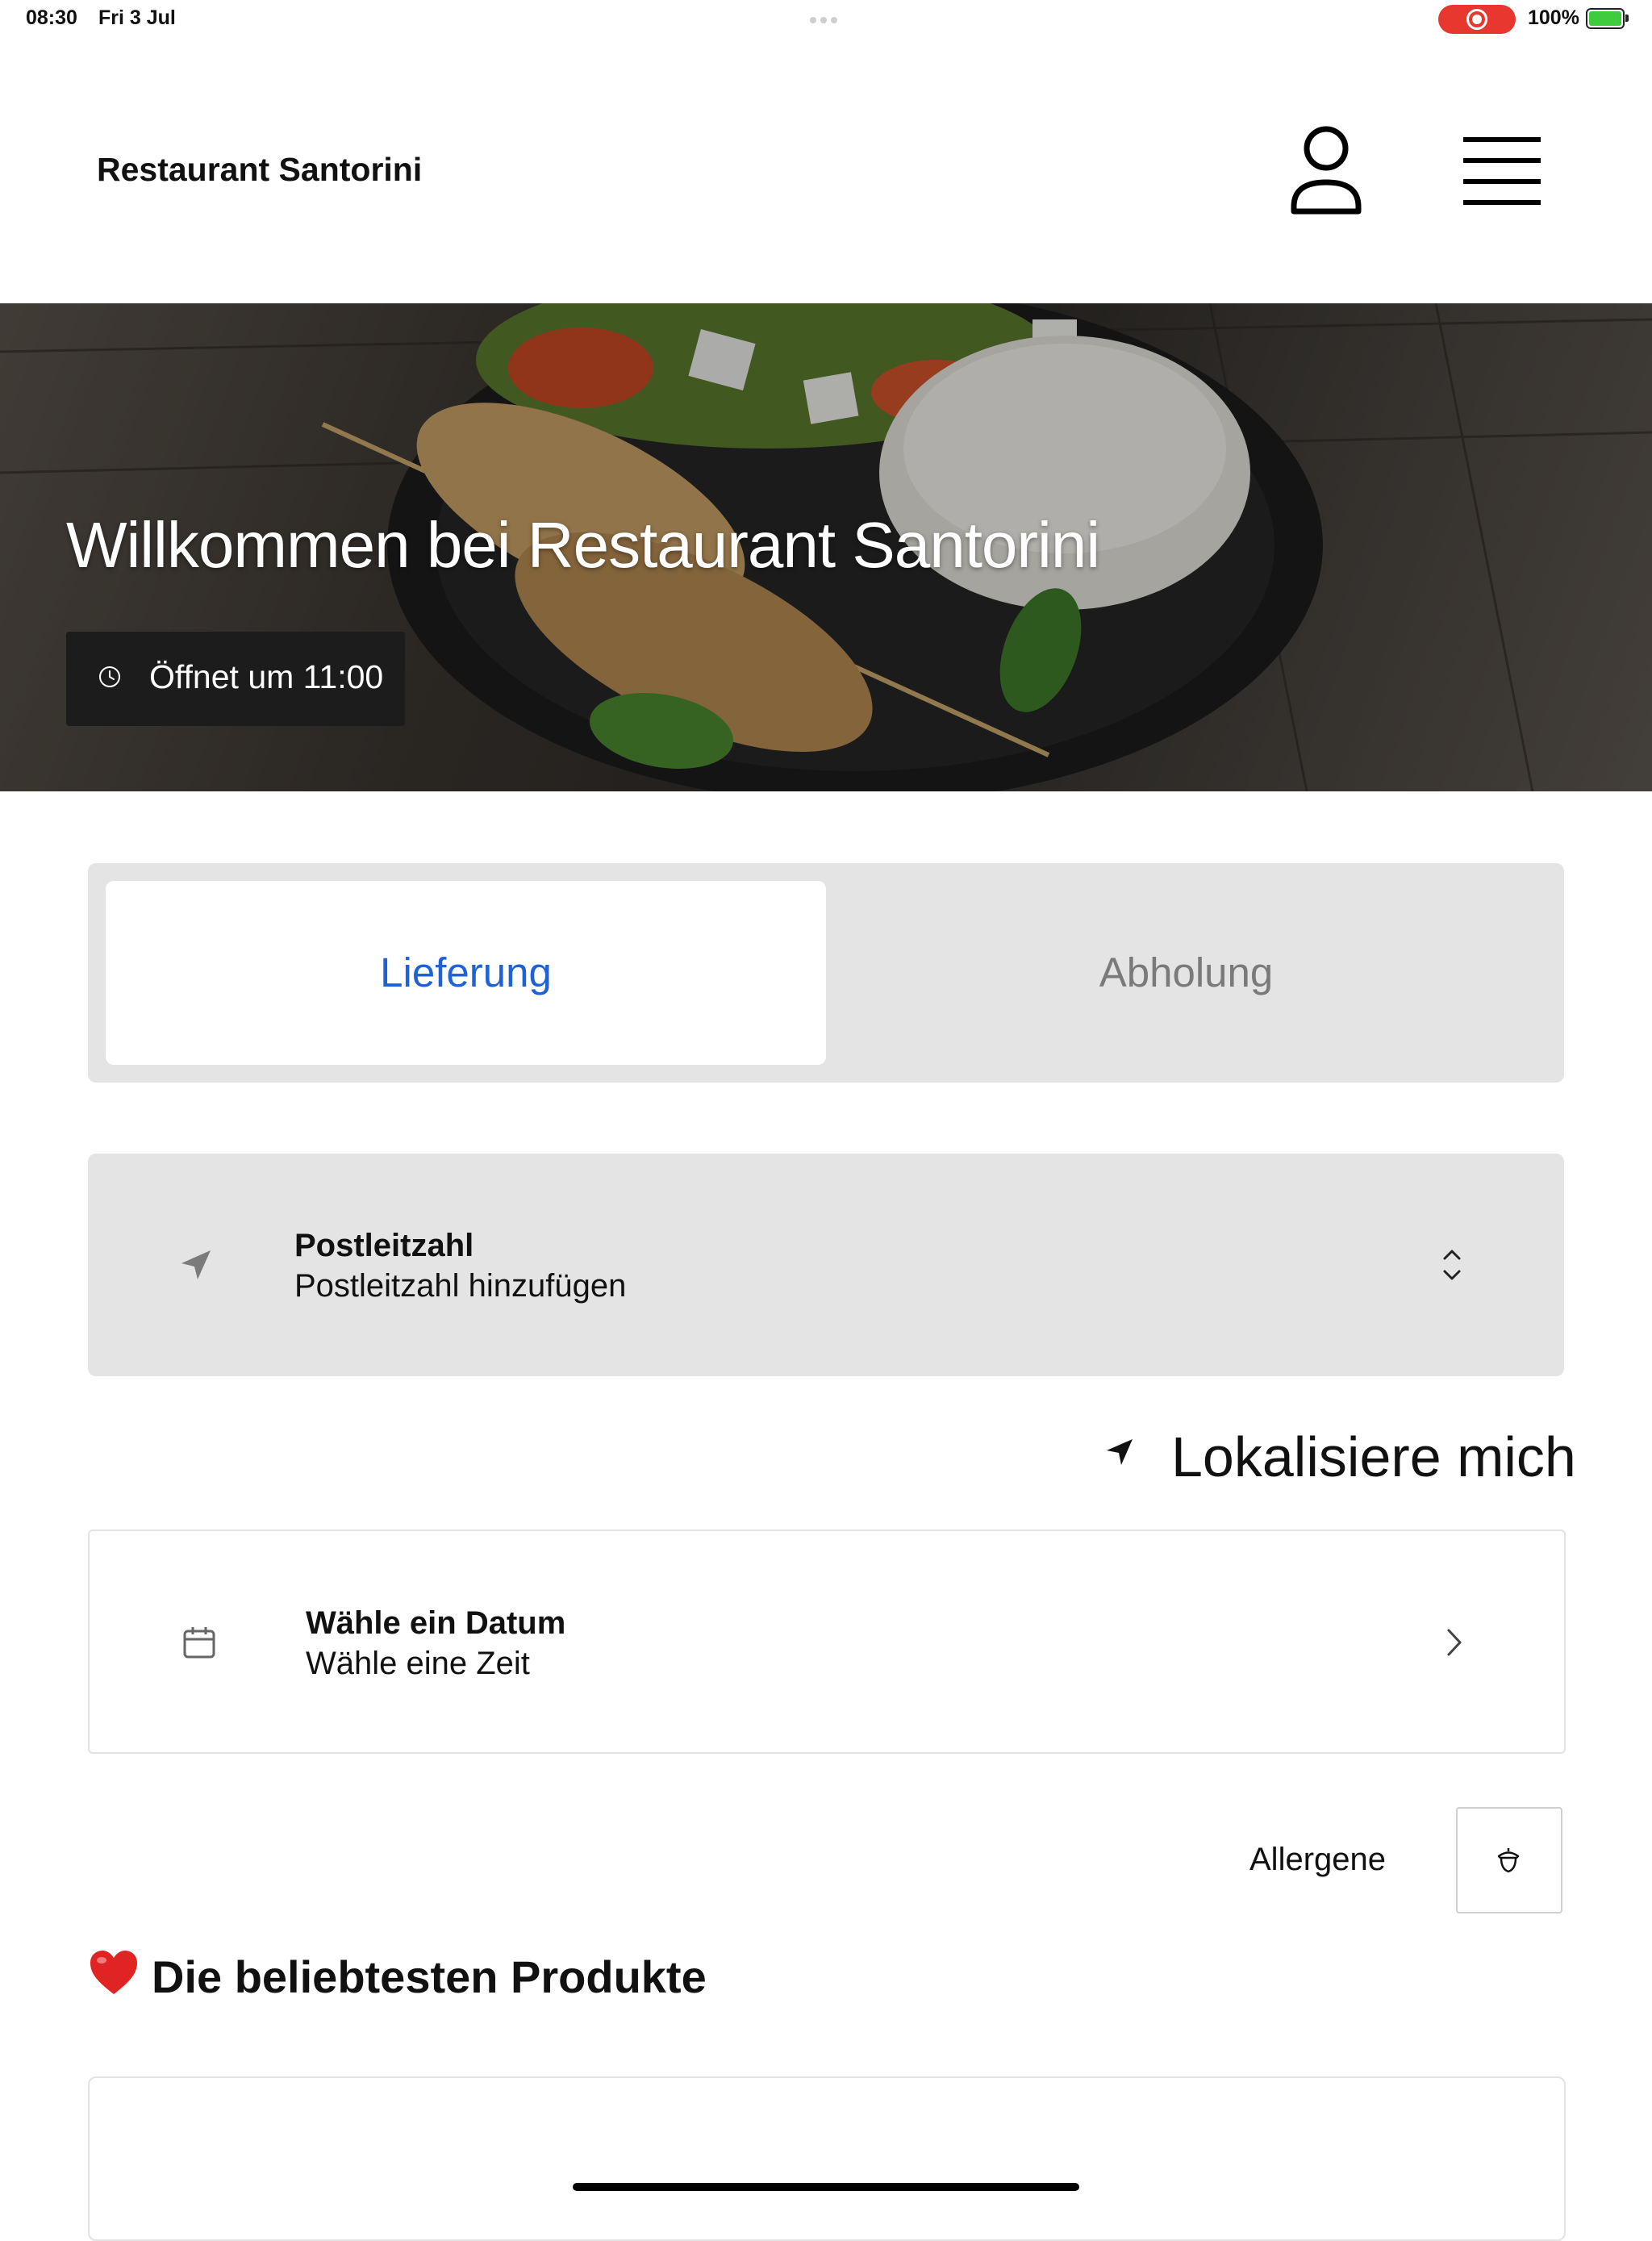  I want to click on postcode-selector: Postleitzahl Postleitzahl hinzufügen, so click(826, 1265).